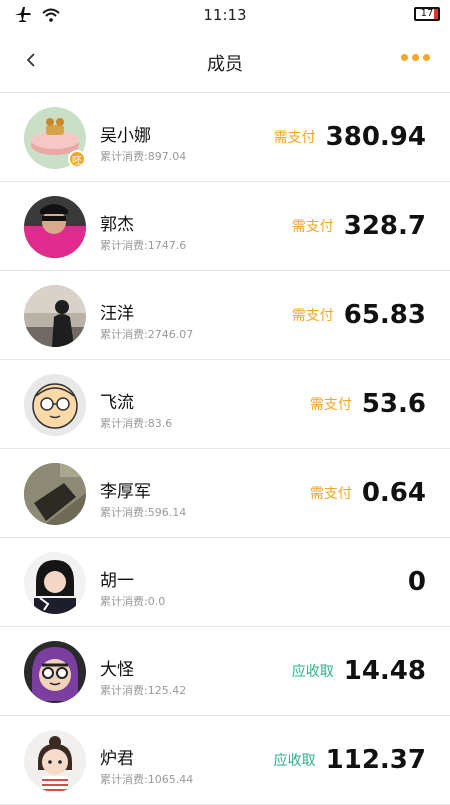  I want to click on member-balance: 需支付 328.7, so click(359, 226).